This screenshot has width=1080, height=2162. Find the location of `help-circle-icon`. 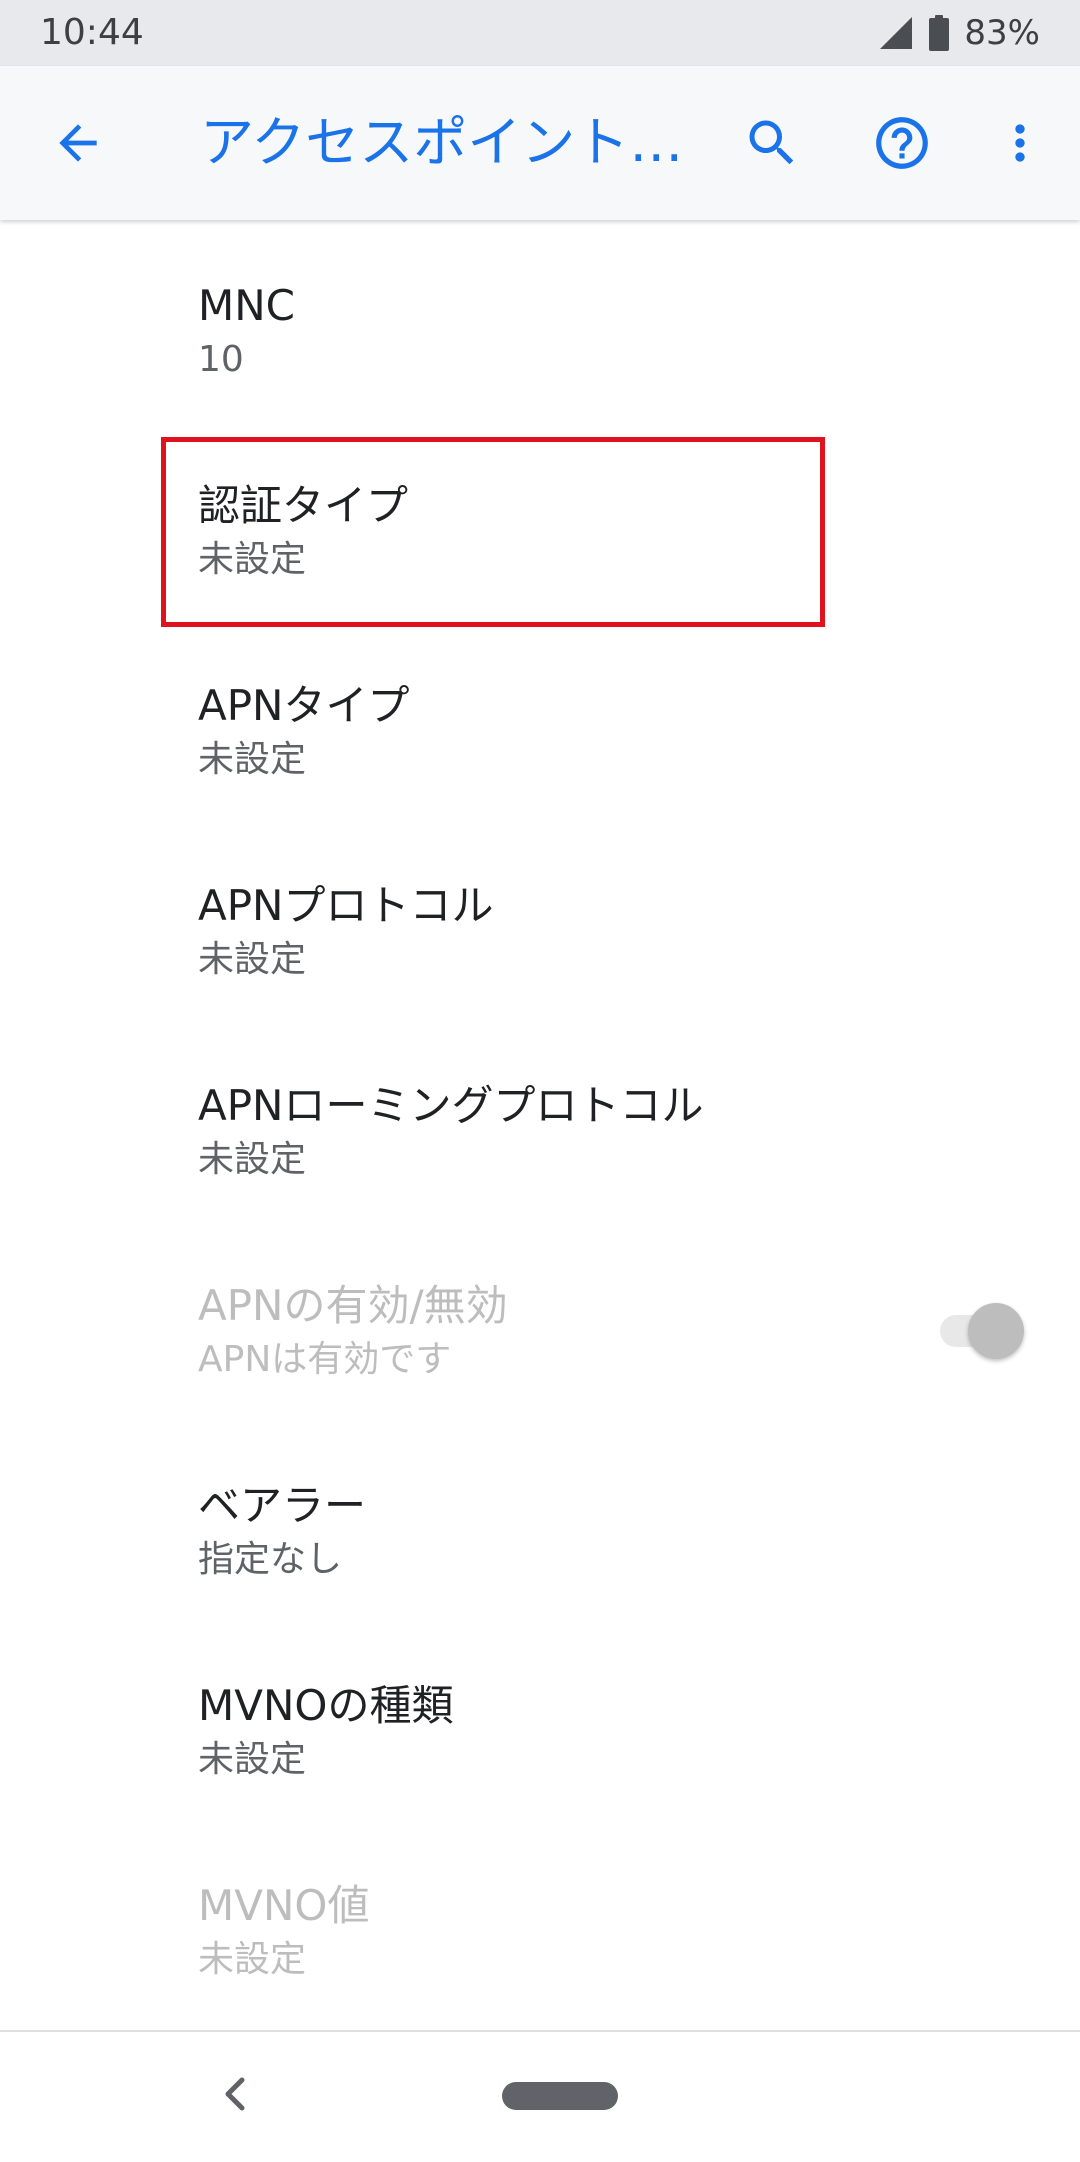

help-circle-icon is located at coordinates (902, 143).